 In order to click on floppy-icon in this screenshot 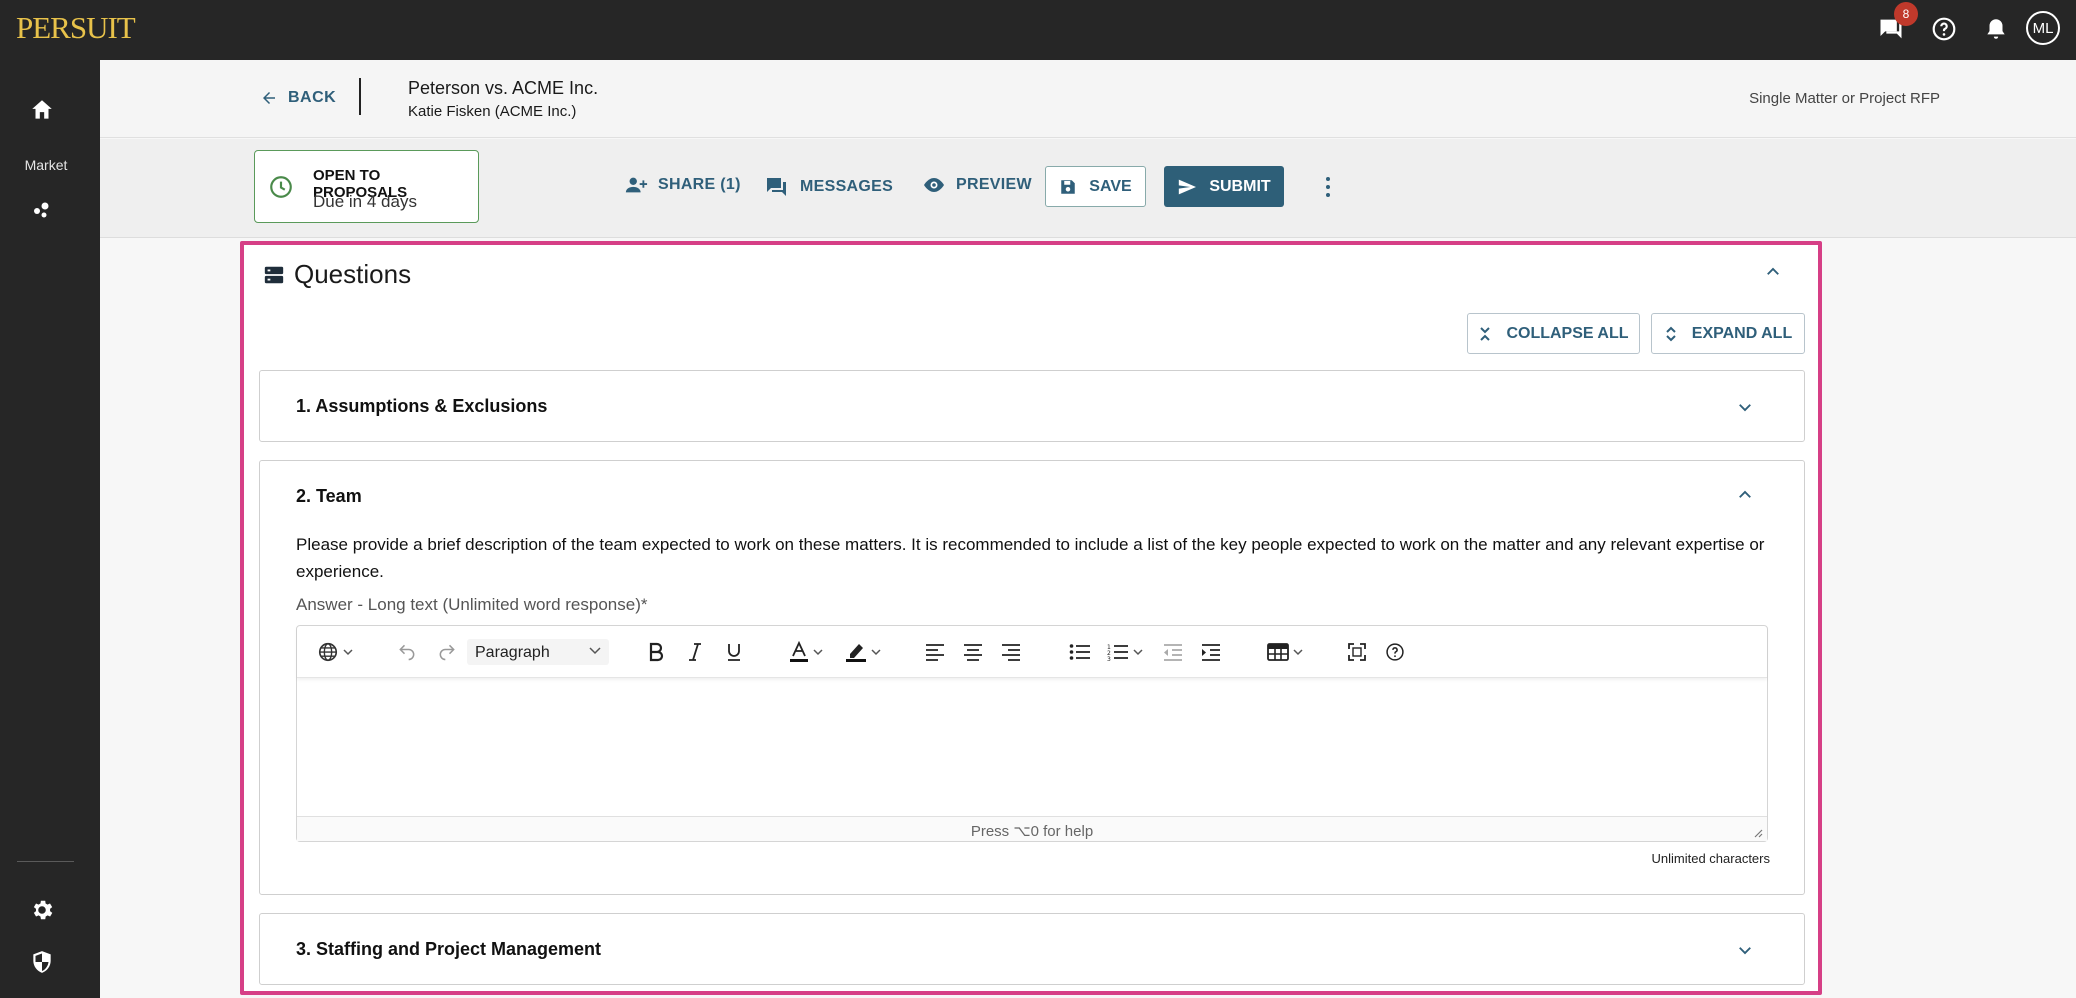, I will do `click(1068, 187)`.